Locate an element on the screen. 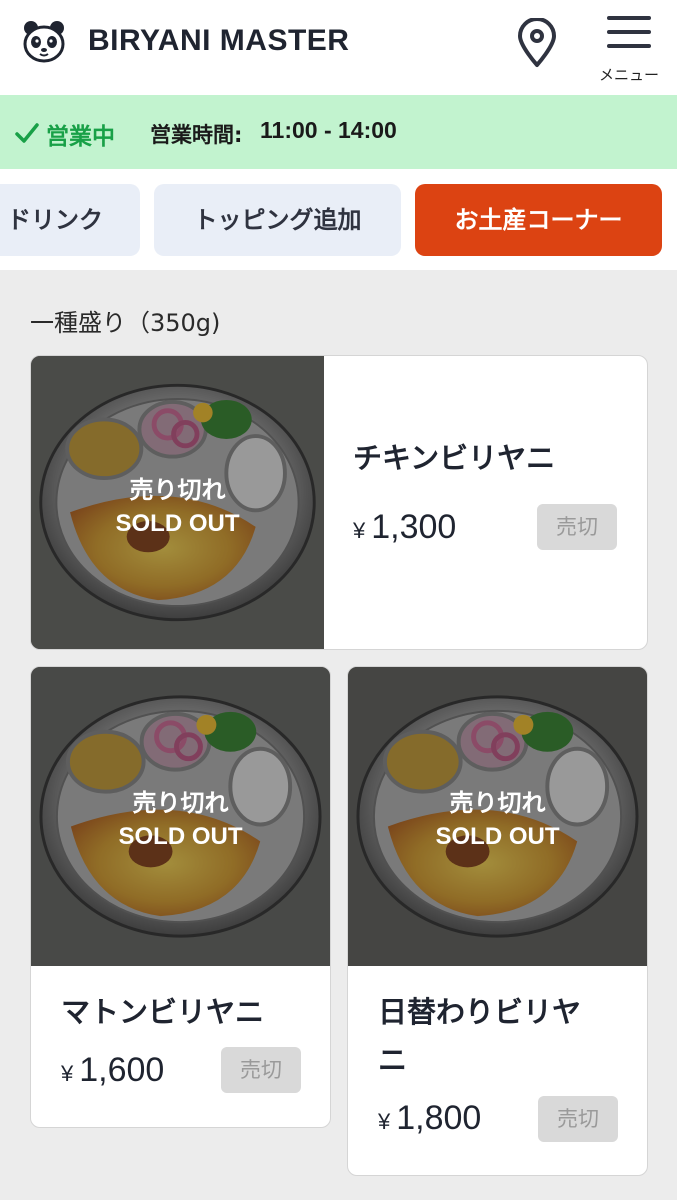 The height and width of the screenshot is (1200, 677). tab-topping: トッピング追加 is located at coordinates (277, 220).